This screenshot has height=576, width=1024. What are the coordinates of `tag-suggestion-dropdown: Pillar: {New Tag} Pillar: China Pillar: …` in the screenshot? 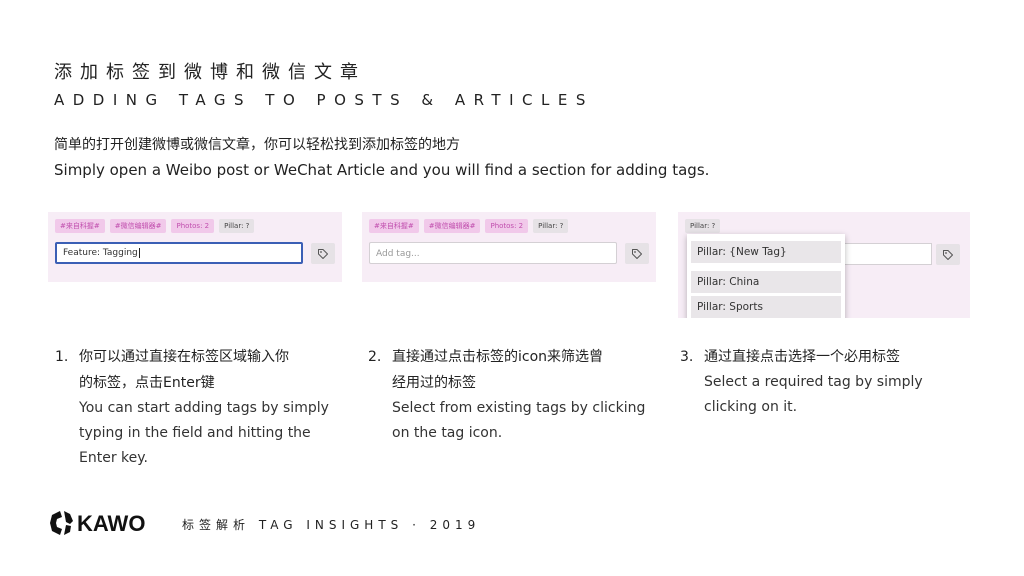 It's located at (766, 276).